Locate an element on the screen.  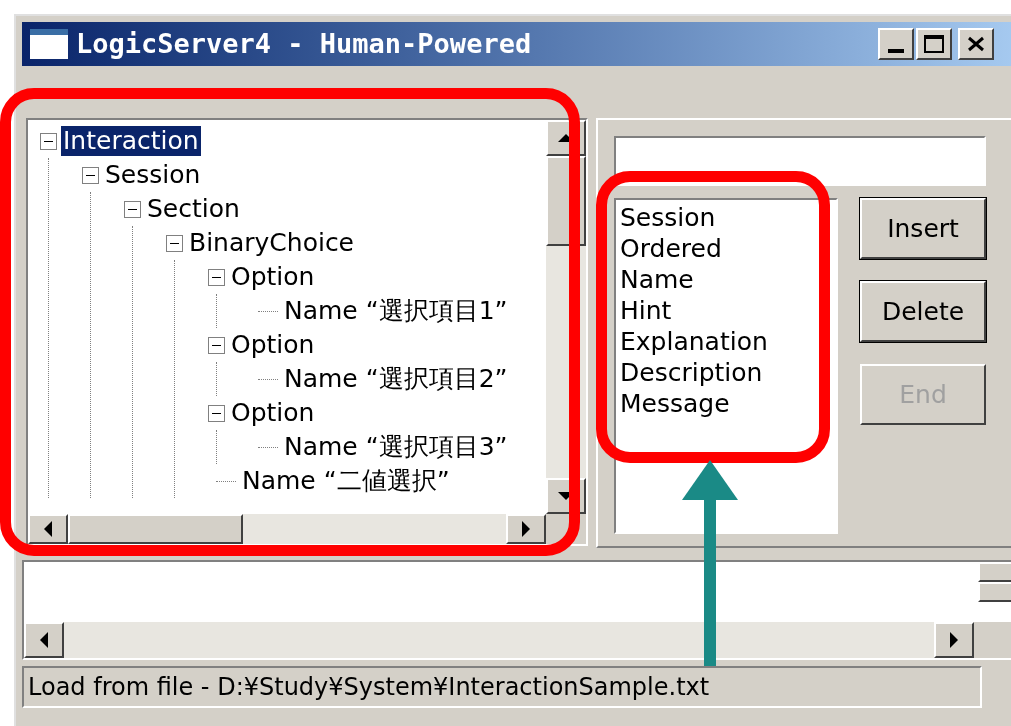
tree-item: Interaction is located at coordinates (131, 141).